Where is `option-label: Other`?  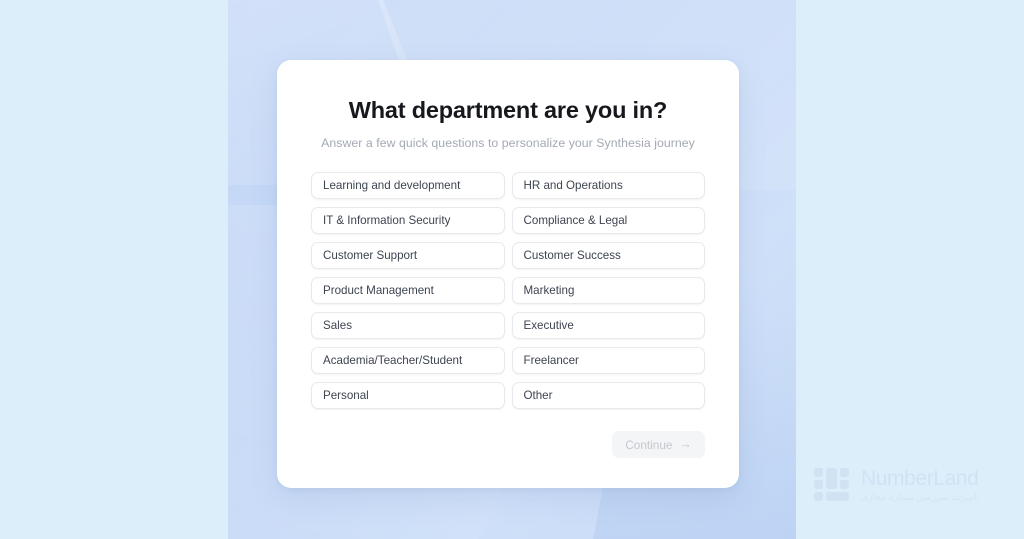 option-label: Other is located at coordinates (538, 396).